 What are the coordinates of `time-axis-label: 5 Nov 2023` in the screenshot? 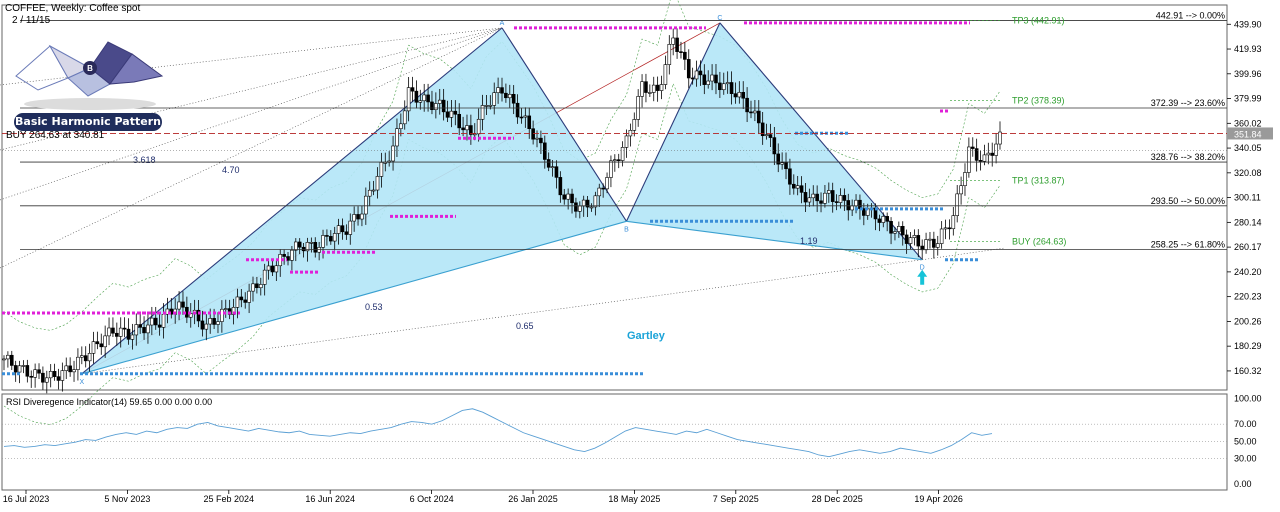 It's located at (127, 499).